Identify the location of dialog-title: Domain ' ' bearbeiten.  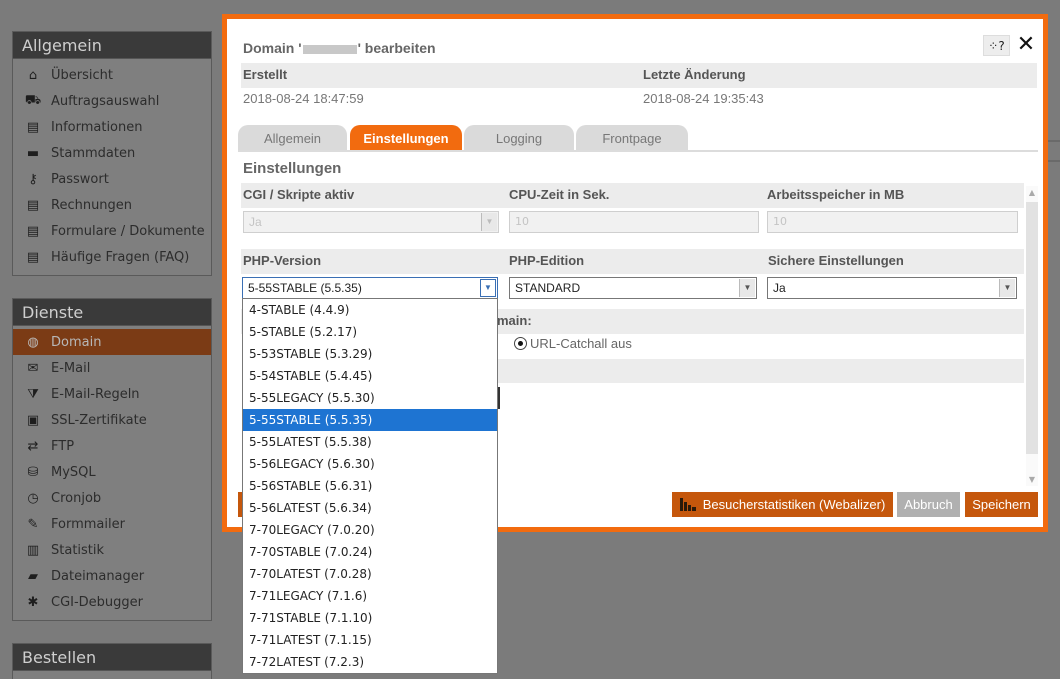
(339, 48).